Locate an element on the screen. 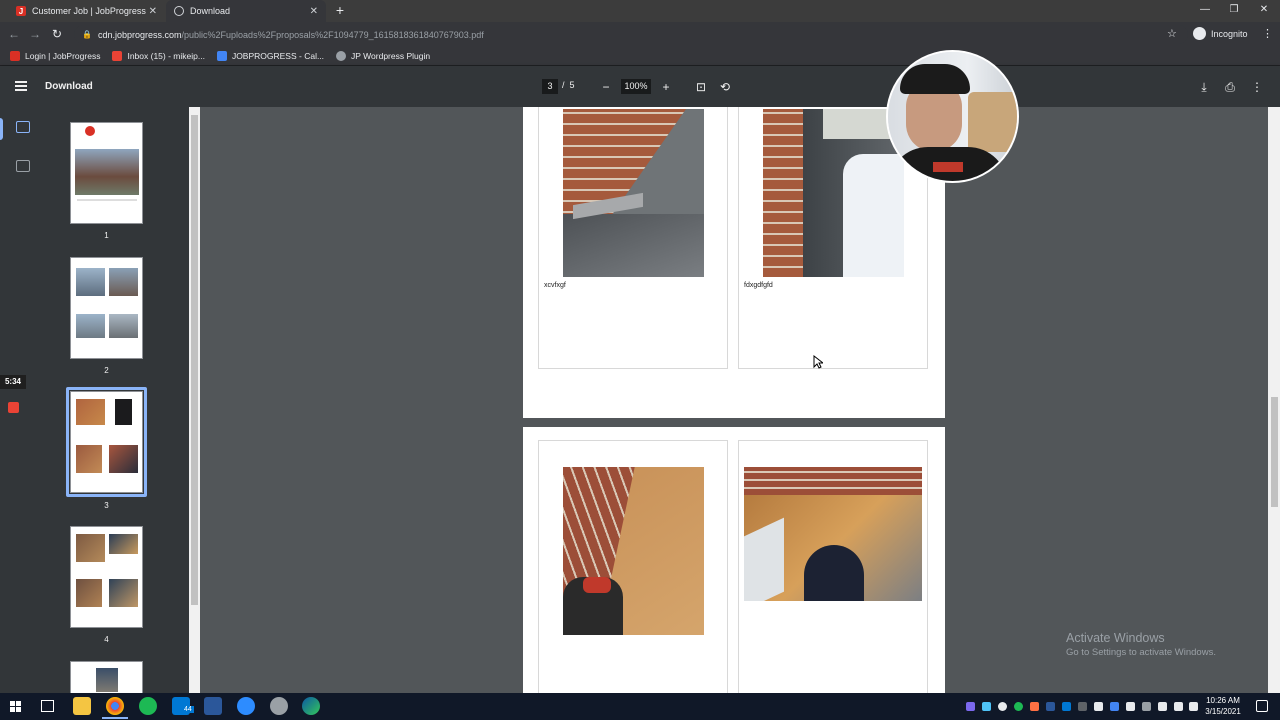 The image size is (1280, 720). chrome-icon is located at coordinates (115, 706).